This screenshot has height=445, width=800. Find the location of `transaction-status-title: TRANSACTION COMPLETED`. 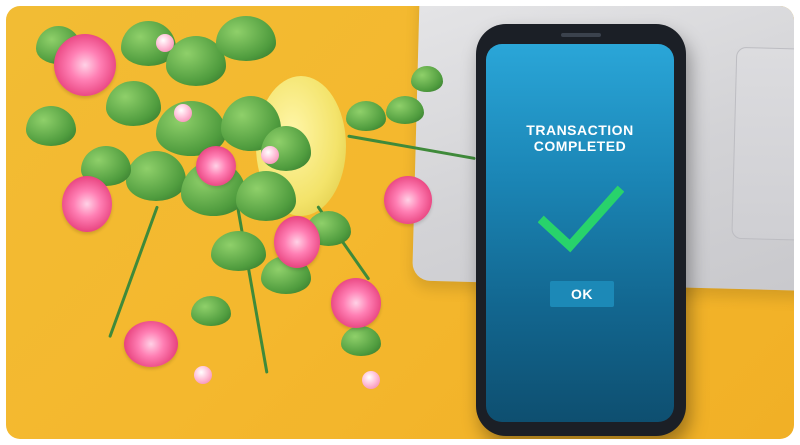

transaction-status-title: TRANSACTION COMPLETED is located at coordinates (580, 138).